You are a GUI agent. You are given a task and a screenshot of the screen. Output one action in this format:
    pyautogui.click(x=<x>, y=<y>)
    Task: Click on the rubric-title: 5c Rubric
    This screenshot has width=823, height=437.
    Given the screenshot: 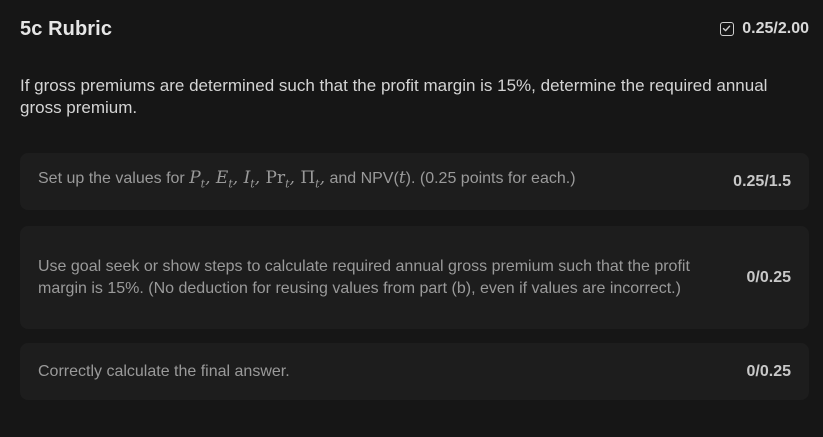 What is the action you would take?
    pyautogui.click(x=66, y=28)
    